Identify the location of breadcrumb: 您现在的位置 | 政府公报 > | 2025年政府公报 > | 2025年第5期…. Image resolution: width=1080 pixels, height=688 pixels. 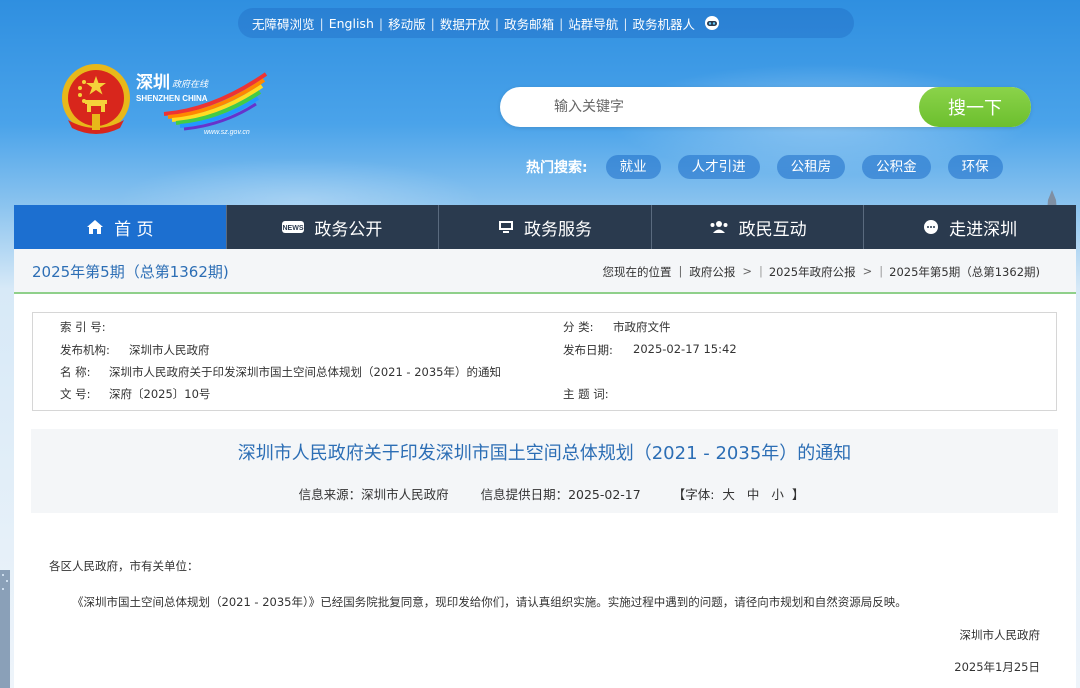
(821, 272).